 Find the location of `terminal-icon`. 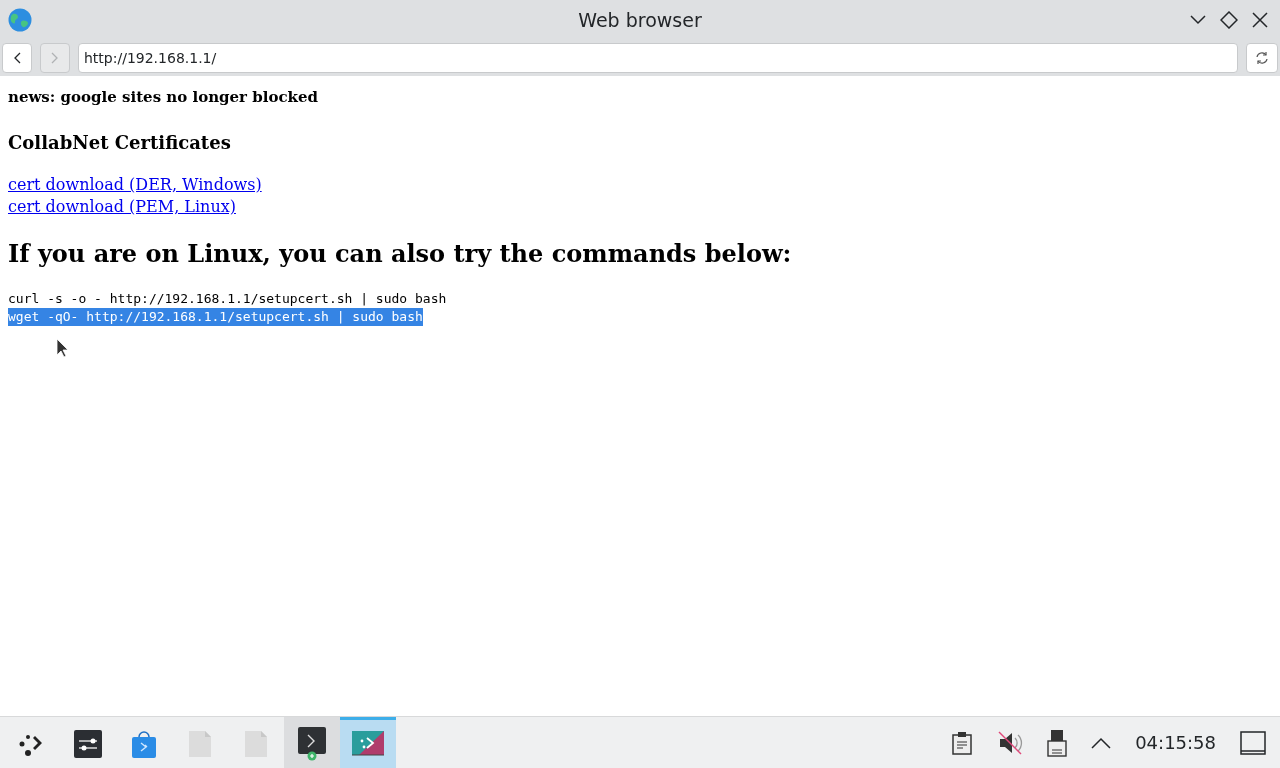

terminal-icon is located at coordinates (312, 744).